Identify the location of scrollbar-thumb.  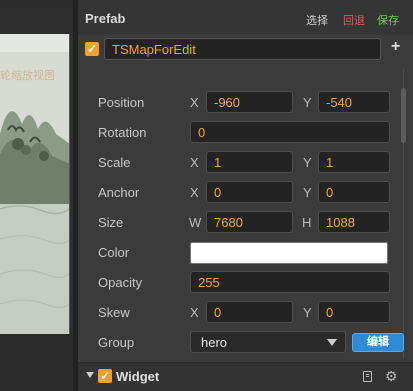
(403, 115).